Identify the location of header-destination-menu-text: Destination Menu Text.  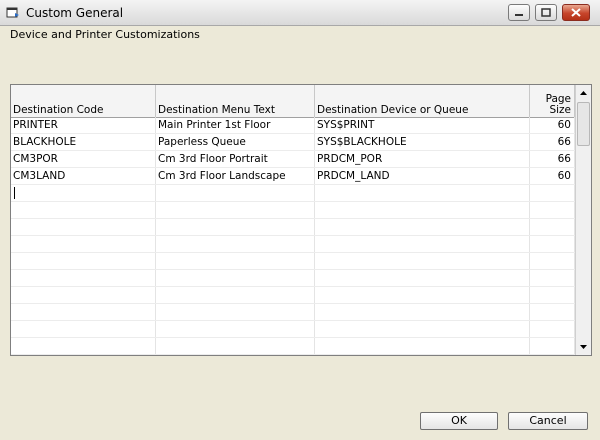
(235, 101).